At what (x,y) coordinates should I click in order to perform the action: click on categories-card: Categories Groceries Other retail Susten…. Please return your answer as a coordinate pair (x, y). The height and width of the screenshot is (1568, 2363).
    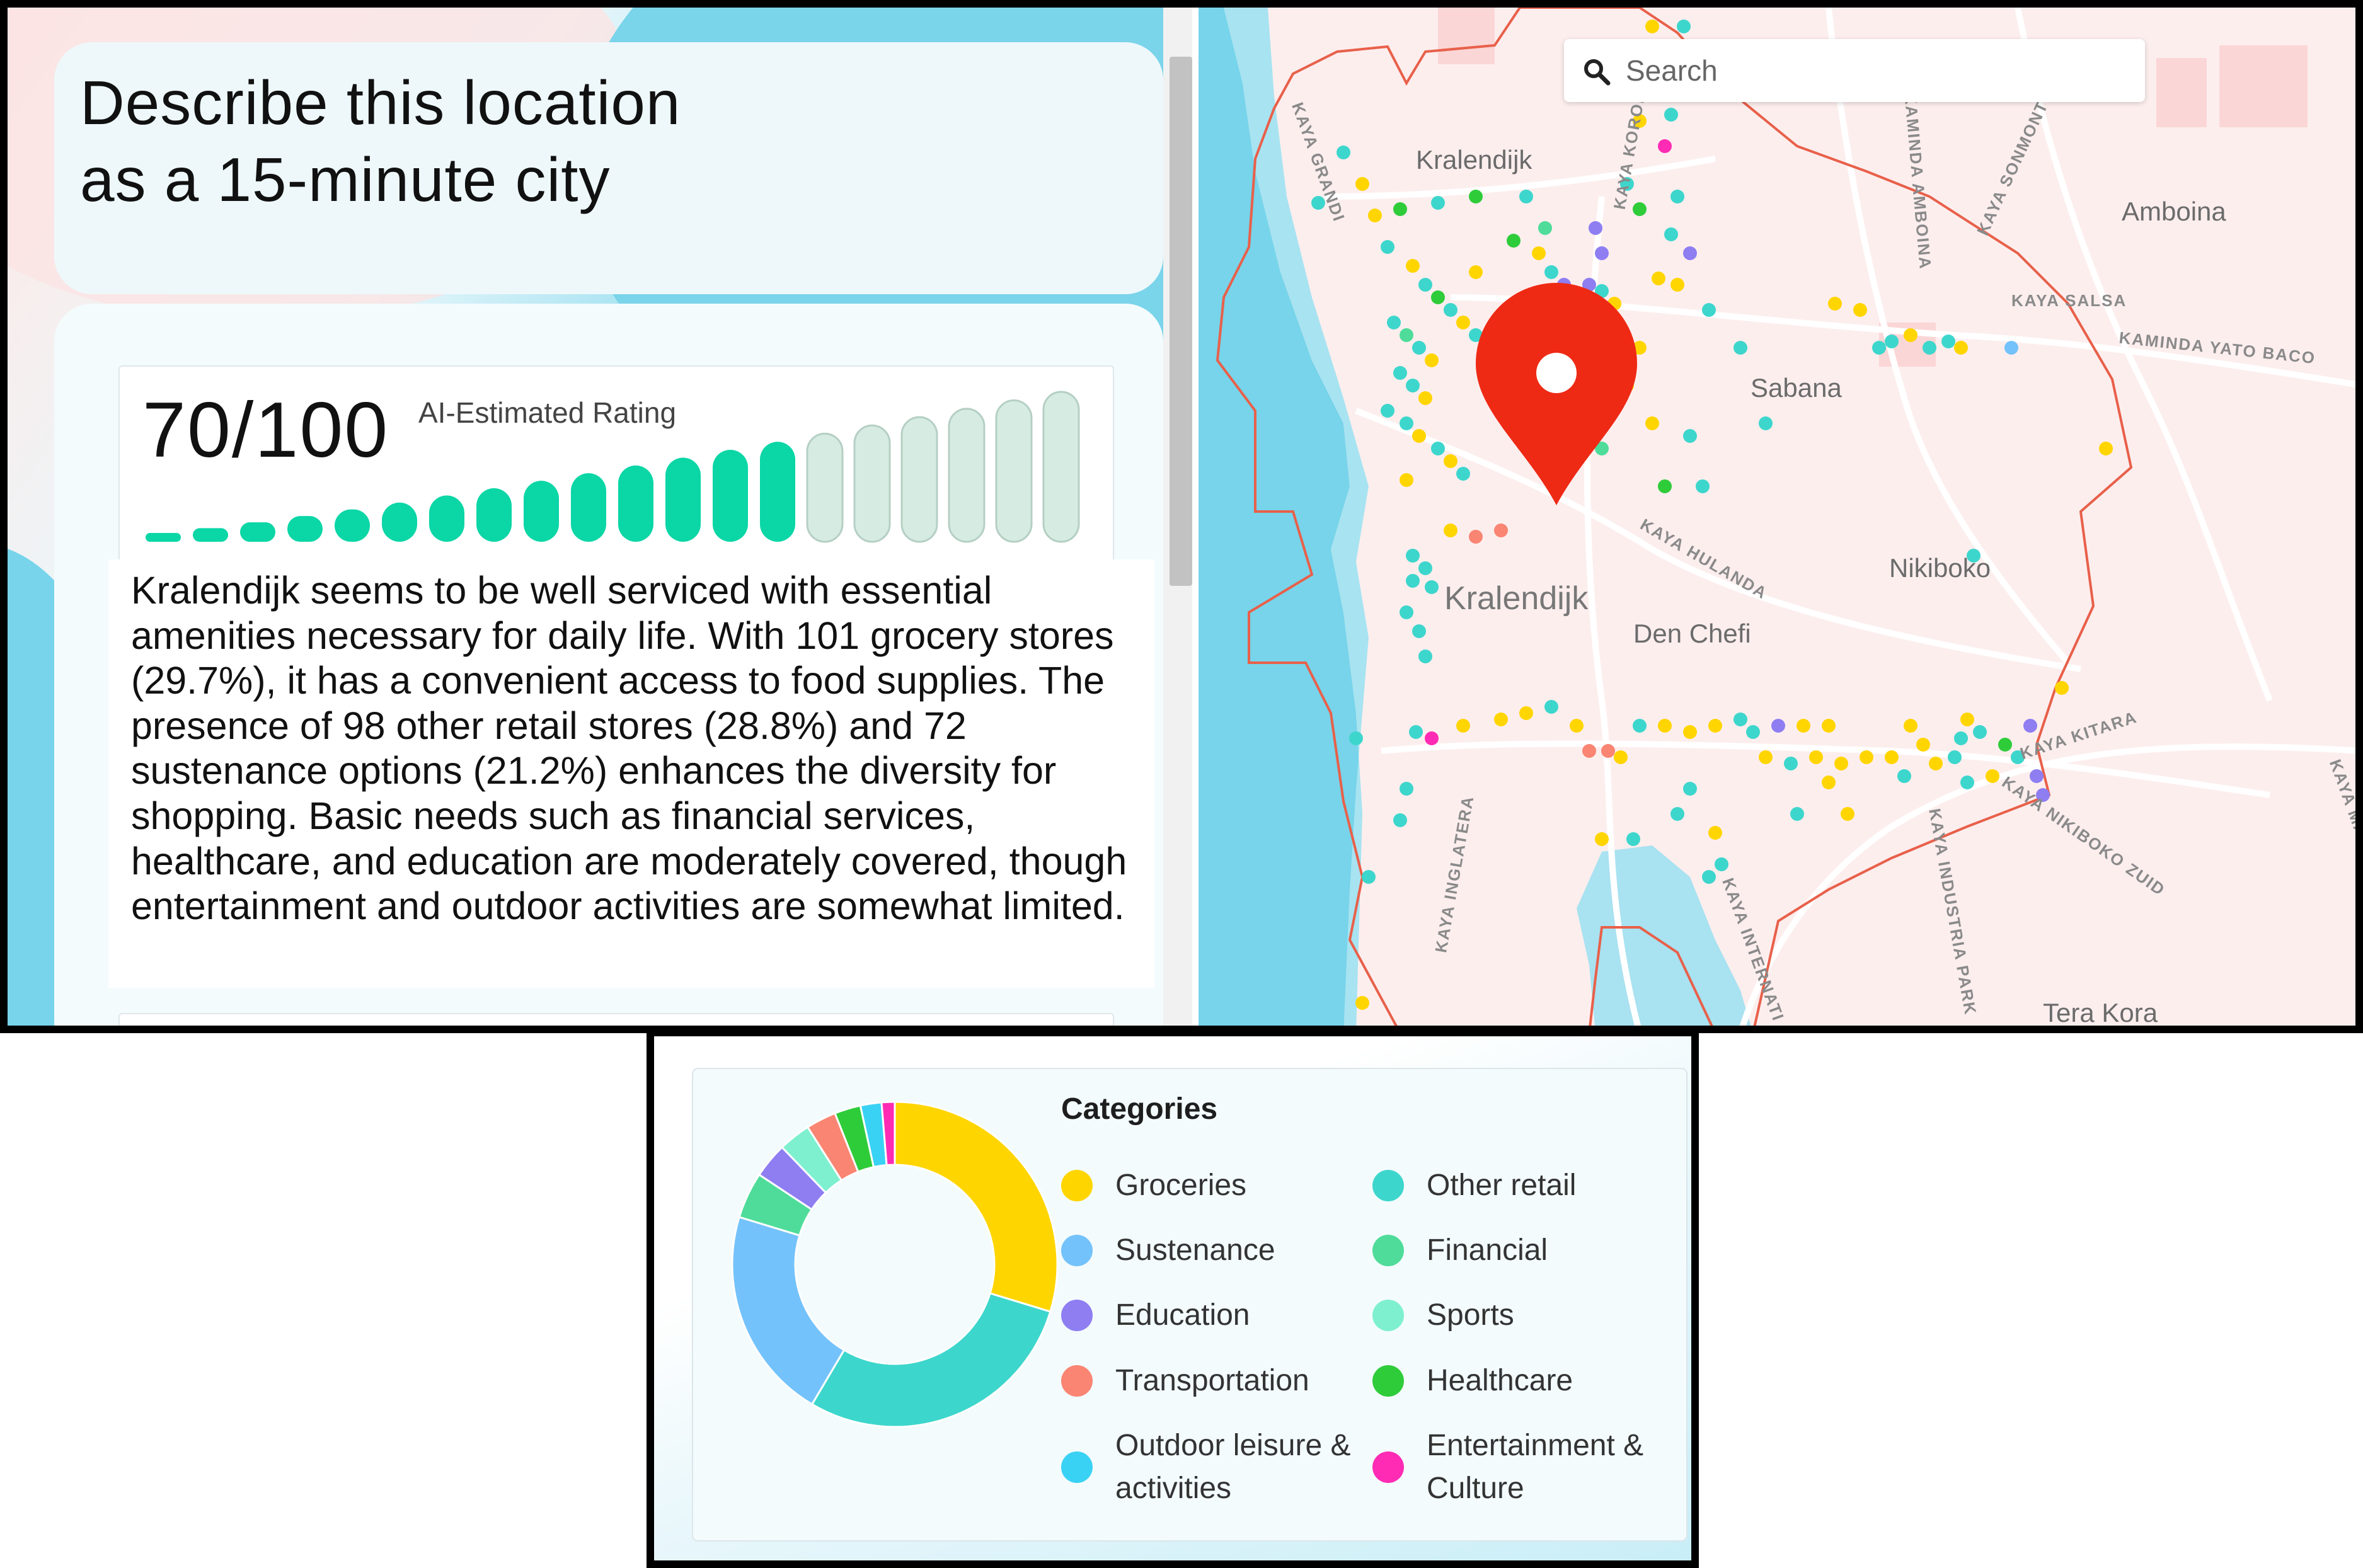
    Looking at the image, I should click on (1189, 1305).